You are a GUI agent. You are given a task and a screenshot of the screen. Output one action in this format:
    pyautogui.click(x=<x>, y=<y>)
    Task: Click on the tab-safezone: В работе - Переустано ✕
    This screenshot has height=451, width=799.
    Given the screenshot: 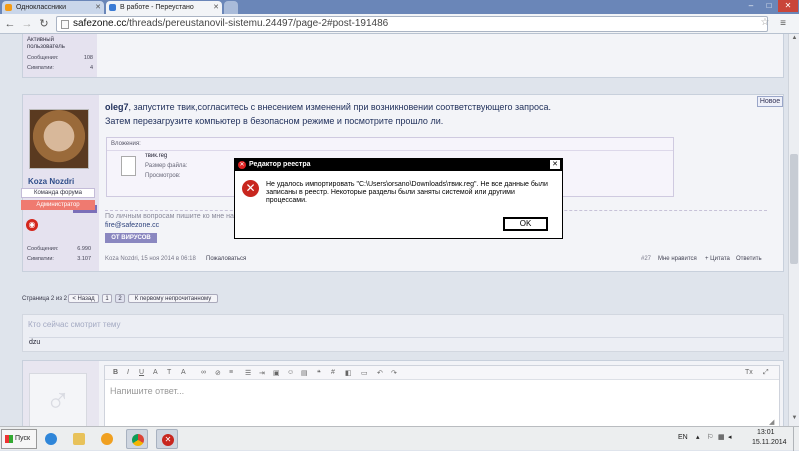 What is the action you would take?
    pyautogui.click(x=164, y=7)
    